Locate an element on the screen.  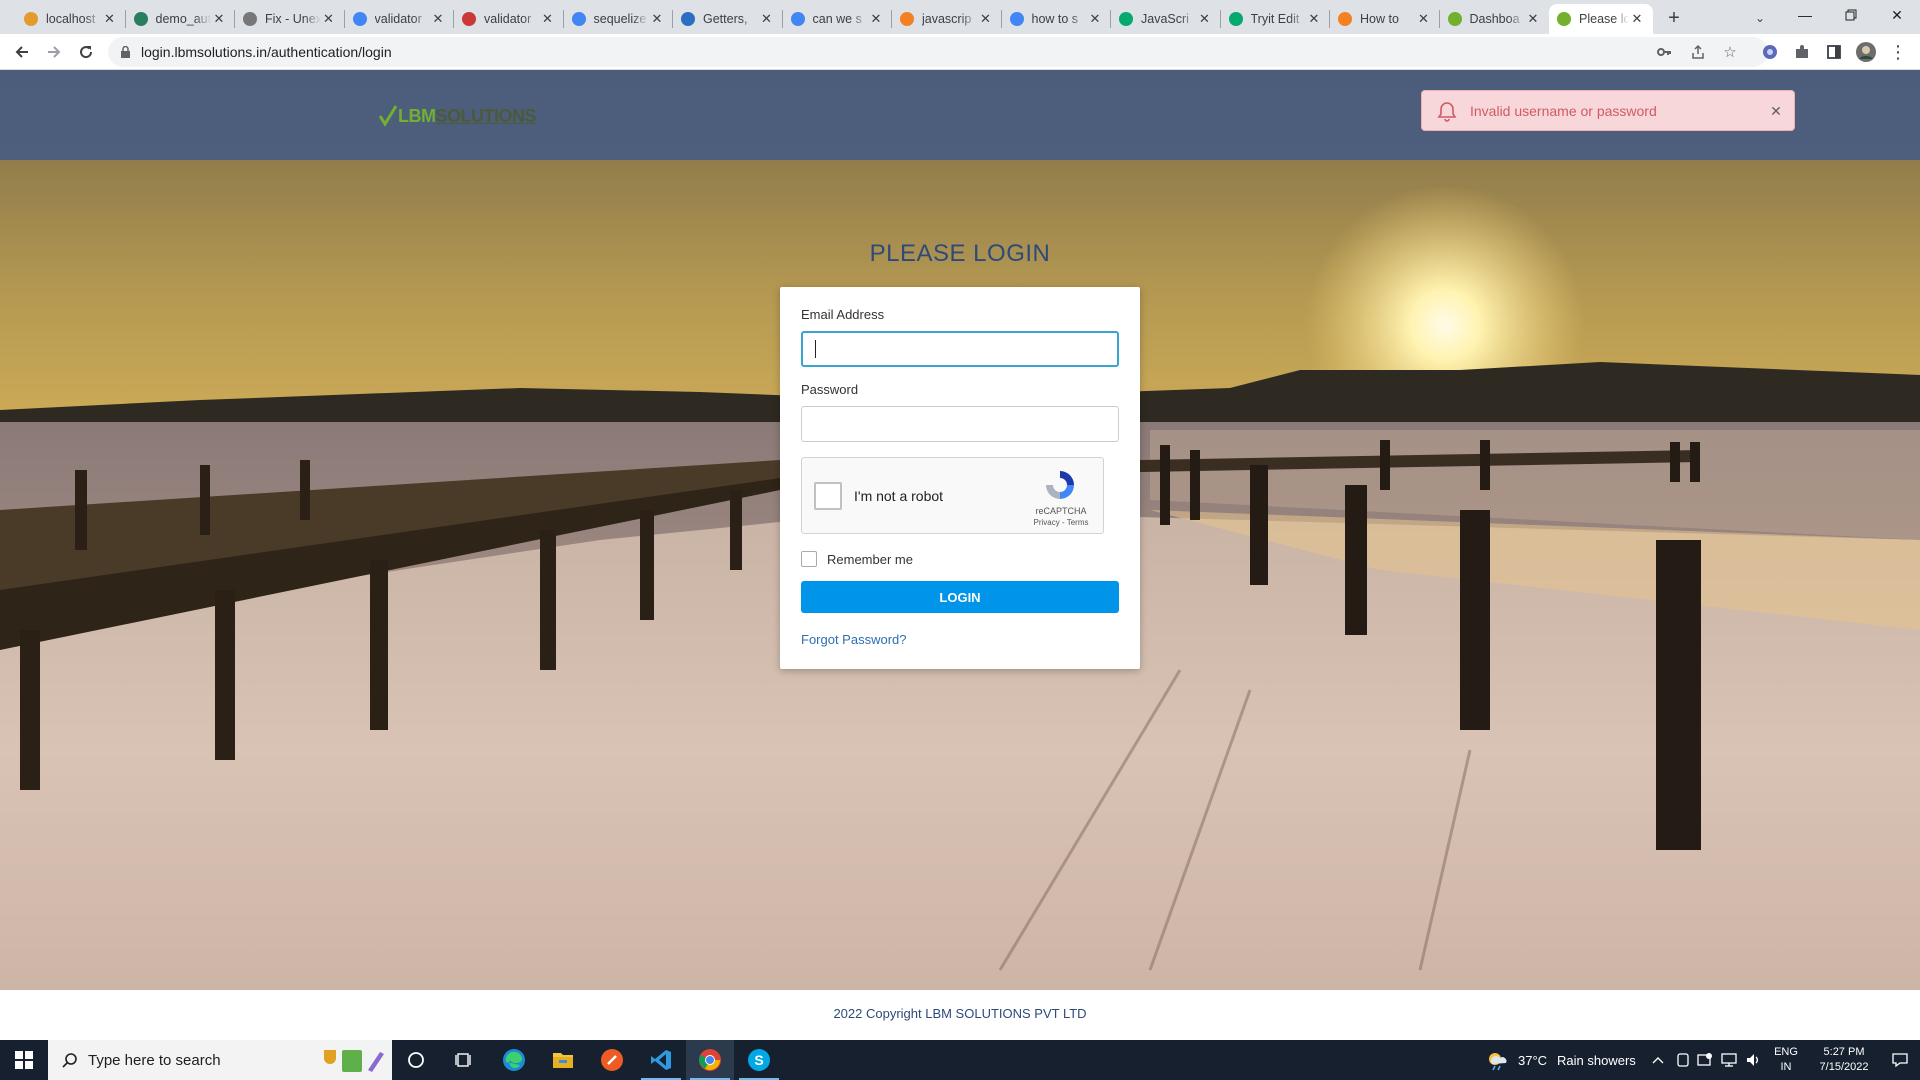
w3schools-favicon-icon is located at coordinates (1126, 19).